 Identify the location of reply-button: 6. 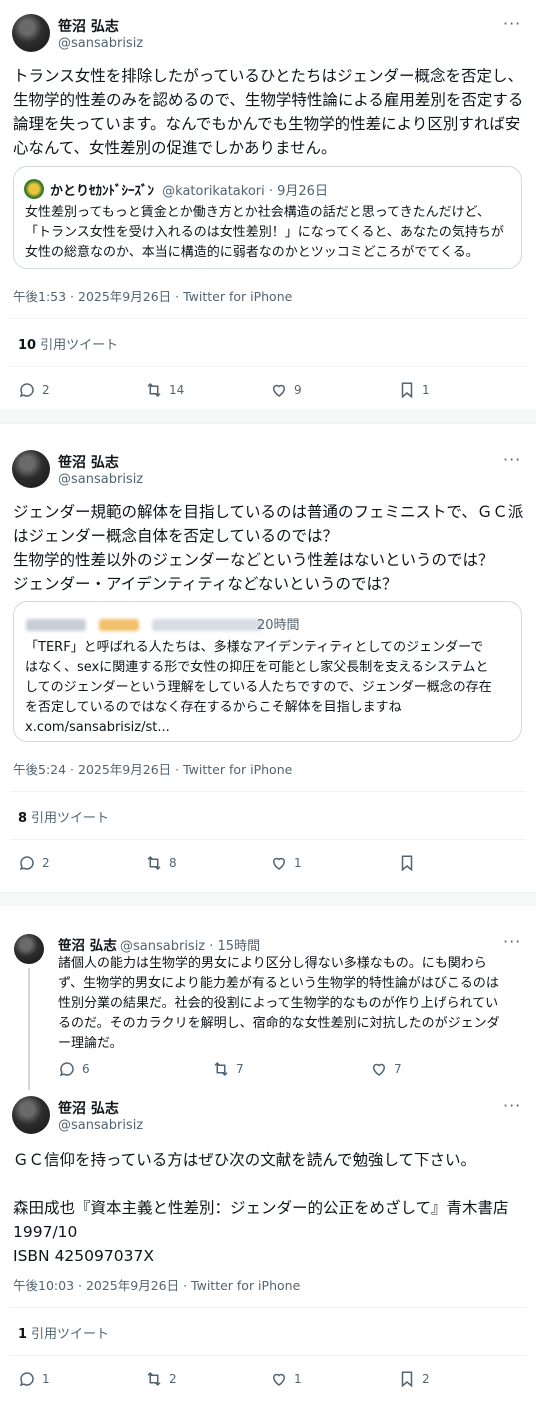
(74, 1069).